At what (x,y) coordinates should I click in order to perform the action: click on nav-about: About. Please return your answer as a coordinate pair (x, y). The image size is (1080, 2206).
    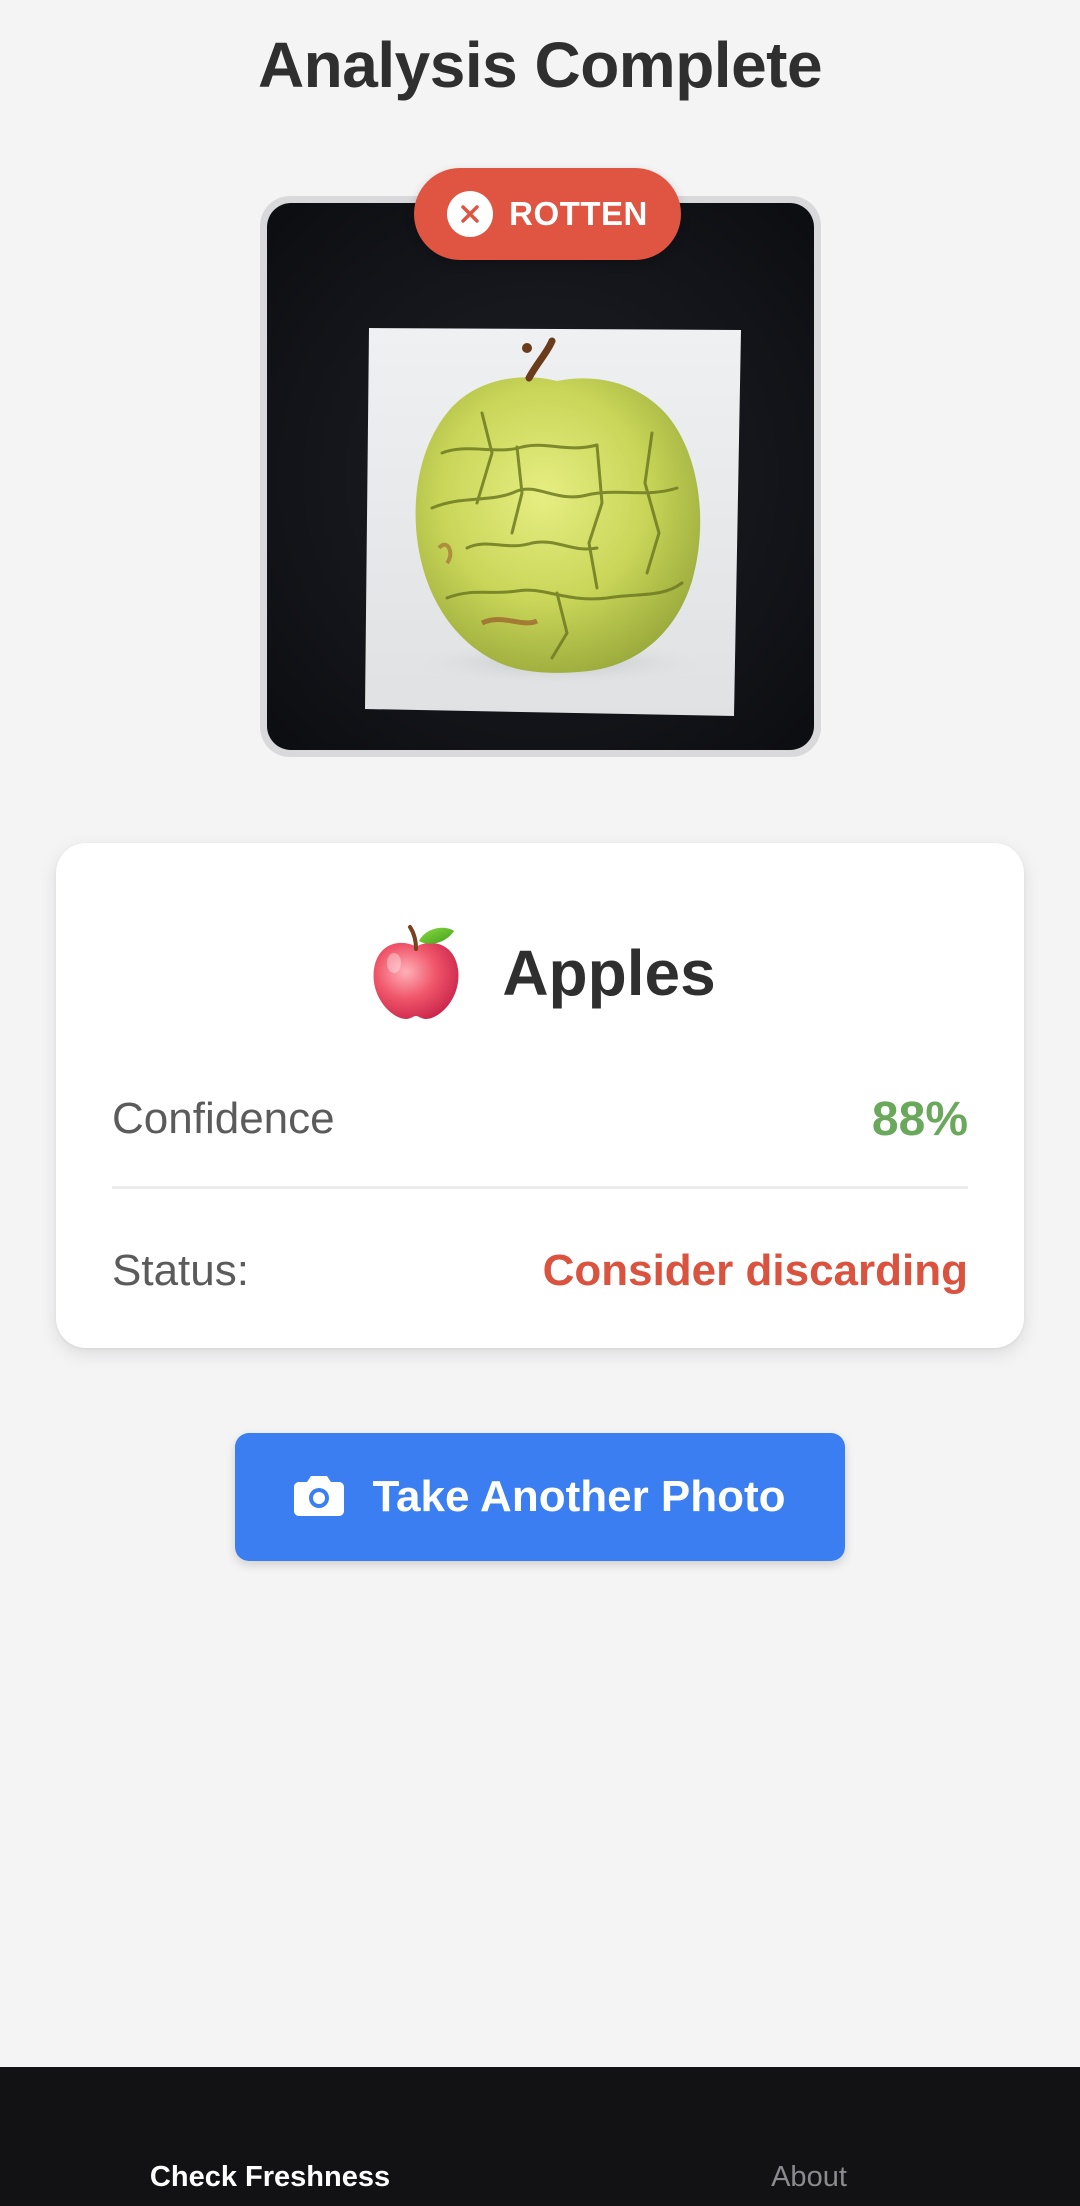
    Looking at the image, I should click on (809, 2177).